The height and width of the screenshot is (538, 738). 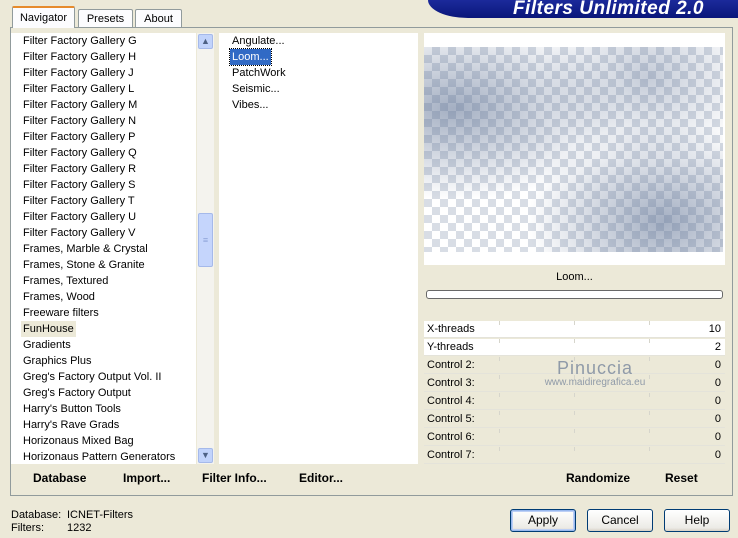 What do you see at coordinates (543, 520) in the screenshot?
I see `apply-button: Apply` at bounding box center [543, 520].